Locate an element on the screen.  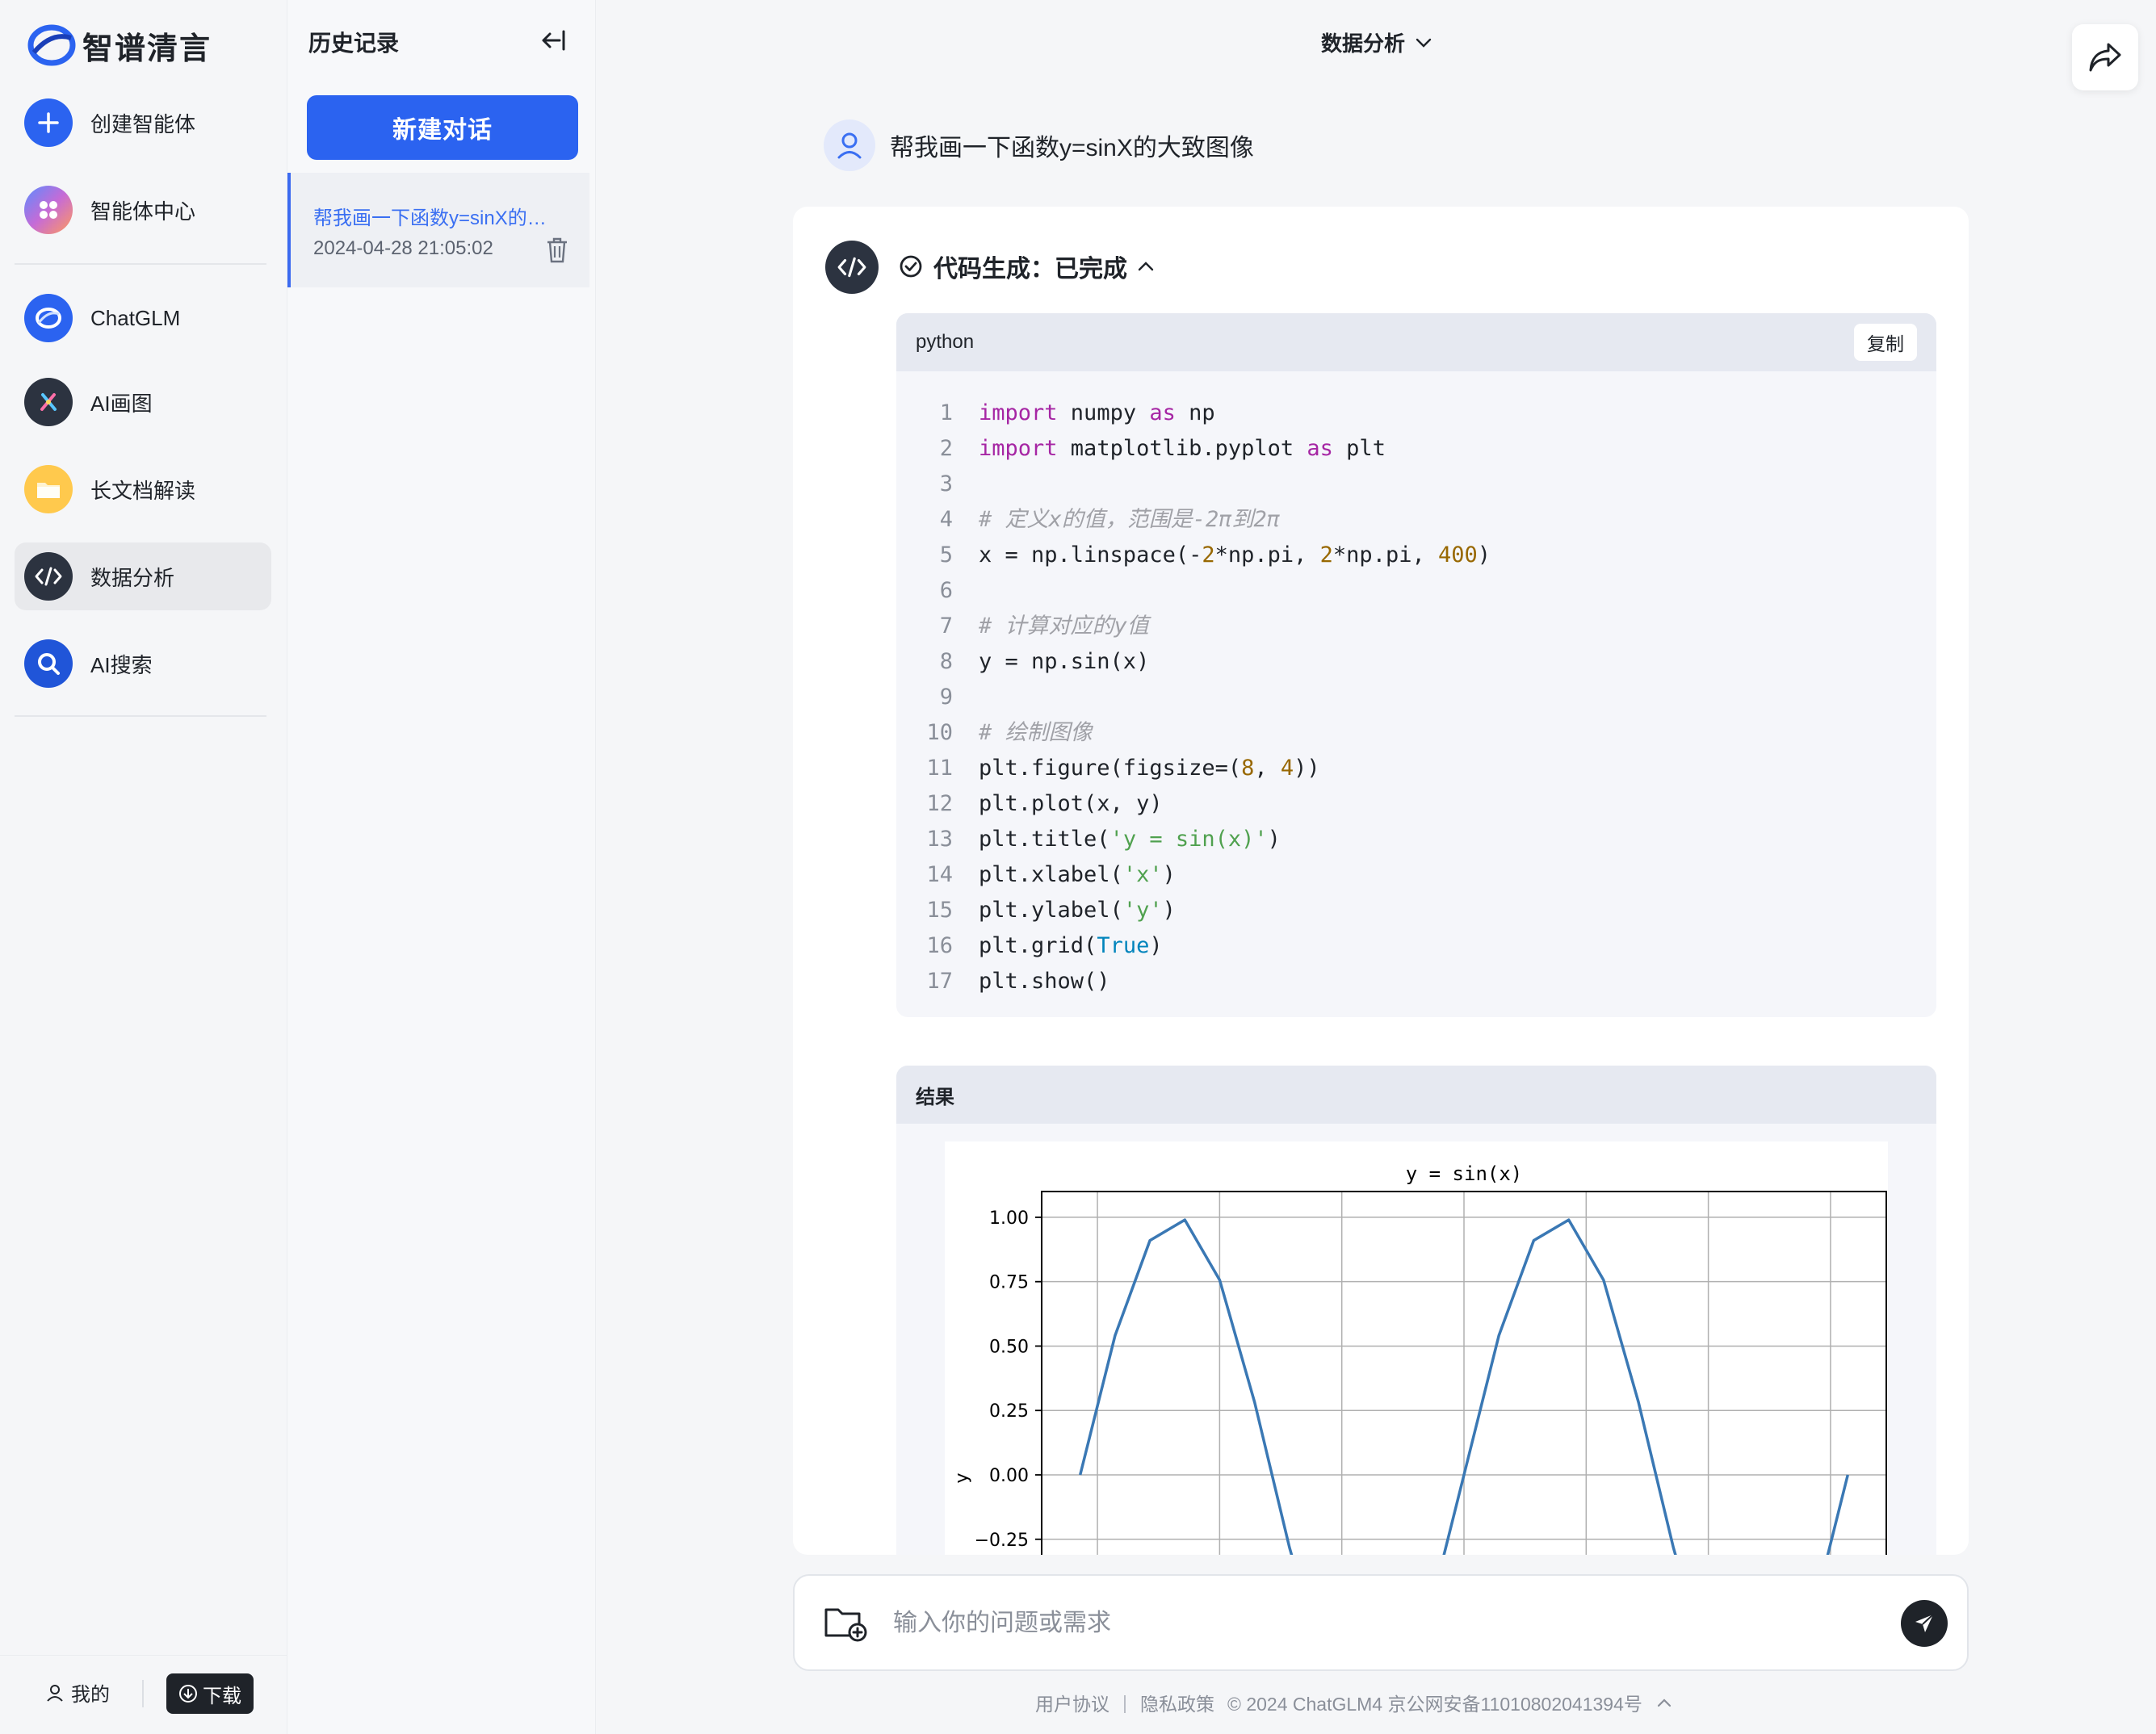
line-number: 8 is located at coordinates (946, 661).